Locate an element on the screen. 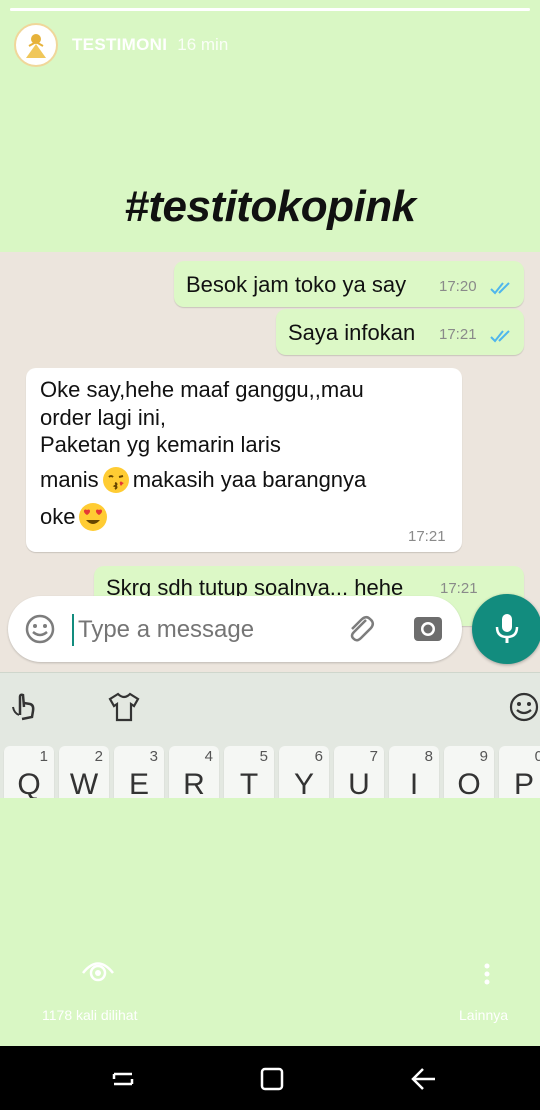  outgoing-message: Besok jam toko ya say 17:20 is located at coordinates (349, 284).